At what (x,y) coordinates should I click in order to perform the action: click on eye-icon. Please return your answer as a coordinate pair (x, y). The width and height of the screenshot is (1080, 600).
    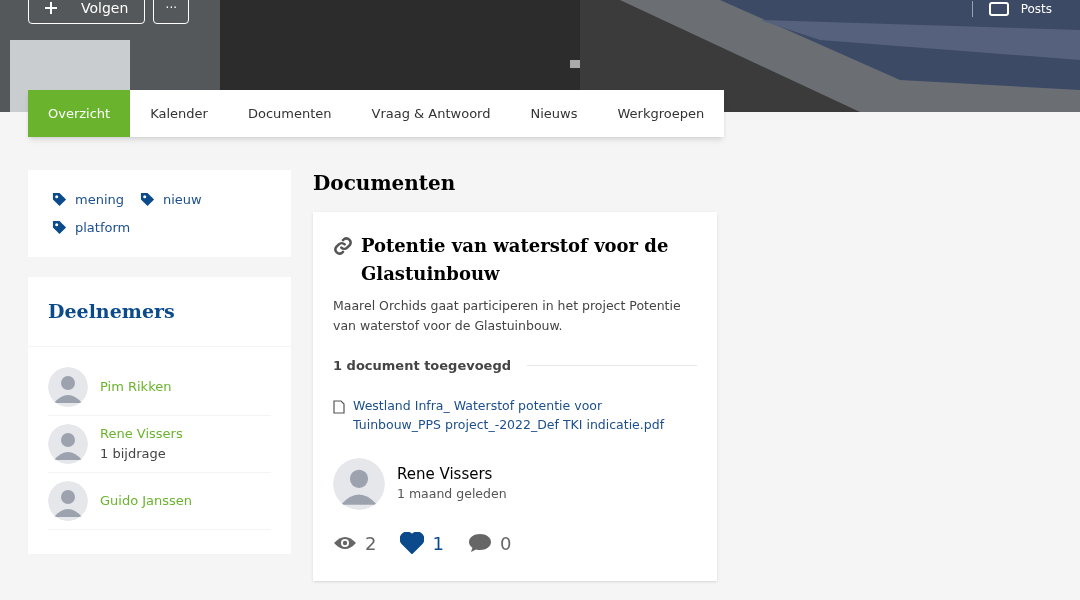
    Looking at the image, I should click on (345, 543).